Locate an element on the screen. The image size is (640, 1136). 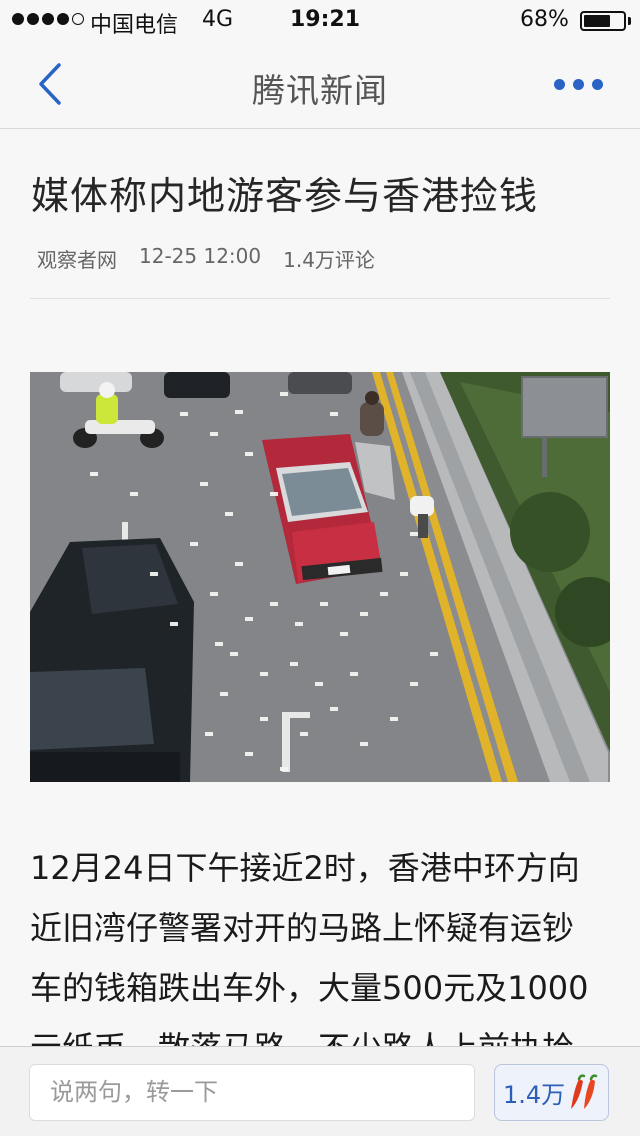
comments-button: 1.4万 is located at coordinates (551, 1092).